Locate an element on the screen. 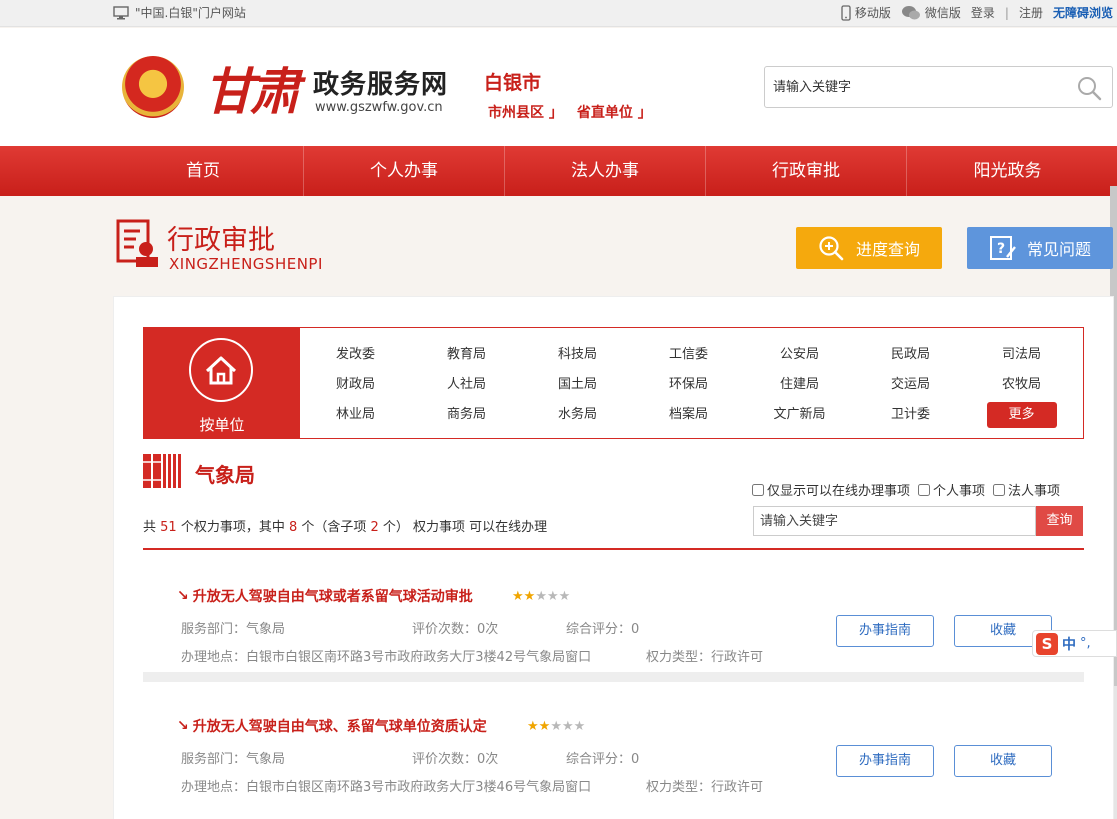 The image size is (1117, 819). sogou-logo-icon: S is located at coordinates (1047, 643).